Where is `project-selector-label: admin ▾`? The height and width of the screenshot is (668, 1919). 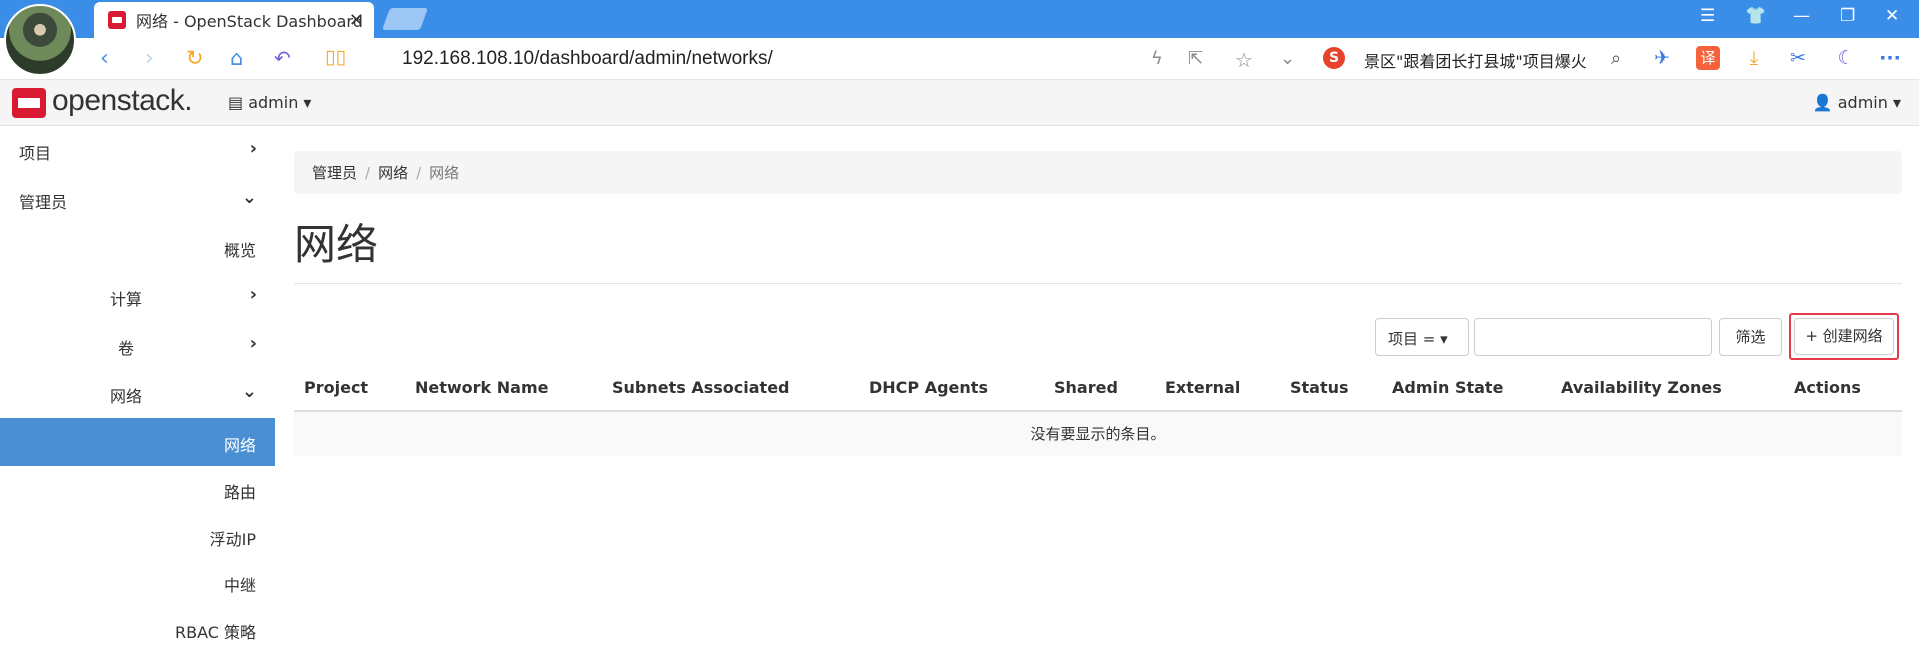
project-selector-label: admin ▾ is located at coordinates (280, 102).